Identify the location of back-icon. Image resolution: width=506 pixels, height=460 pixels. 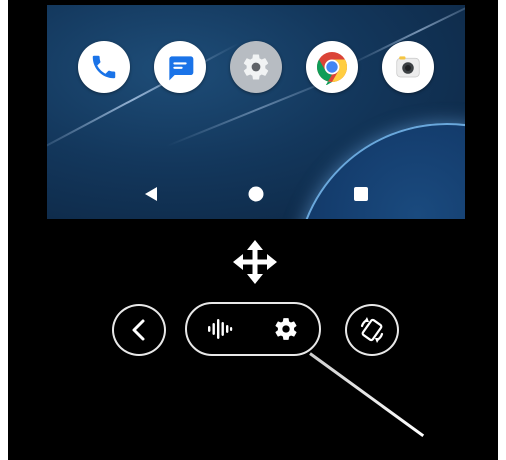
(151, 194).